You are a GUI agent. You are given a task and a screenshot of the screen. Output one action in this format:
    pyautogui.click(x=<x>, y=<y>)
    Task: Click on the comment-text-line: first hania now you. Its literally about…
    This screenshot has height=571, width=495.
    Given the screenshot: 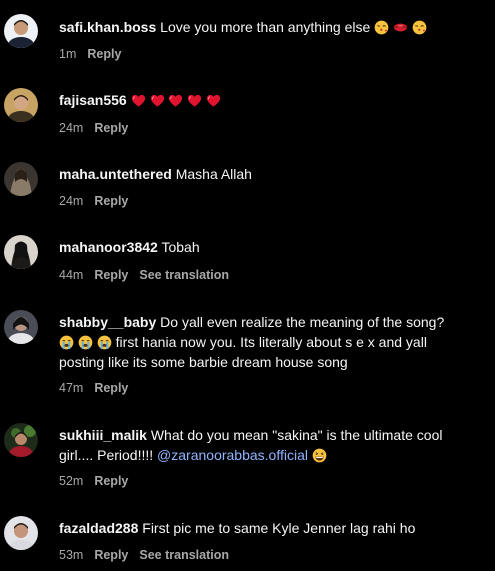 What is the action you would take?
    pyautogui.click(x=271, y=342)
    